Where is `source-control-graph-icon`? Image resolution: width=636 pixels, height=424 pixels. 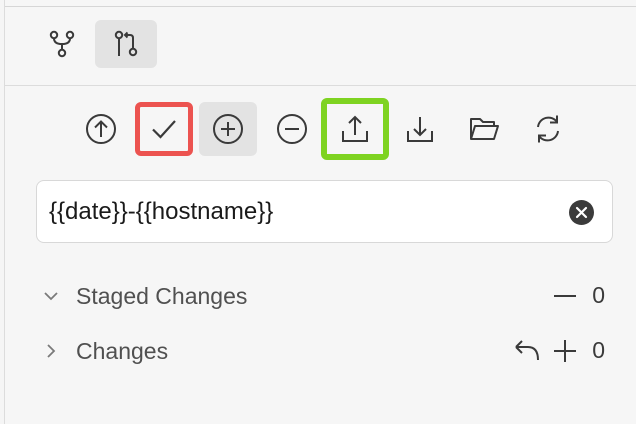
source-control-graph-icon is located at coordinates (62, 44).